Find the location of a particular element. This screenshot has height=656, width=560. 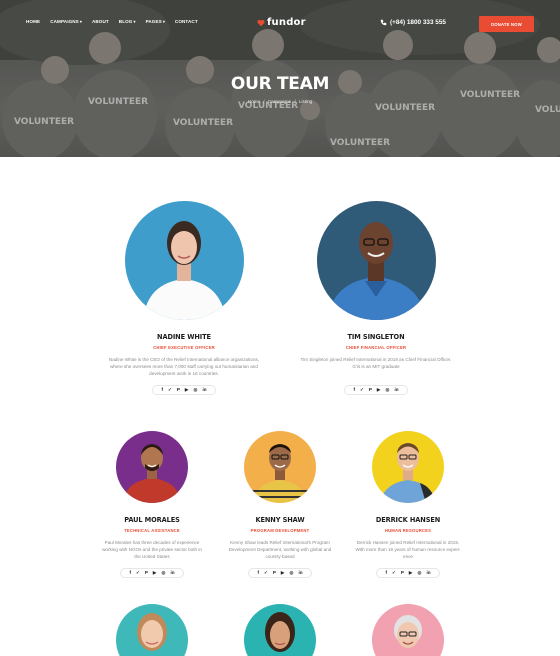

member-role: CHIEF FINANCIAL OFFICER is located at coordinates (376, 347).